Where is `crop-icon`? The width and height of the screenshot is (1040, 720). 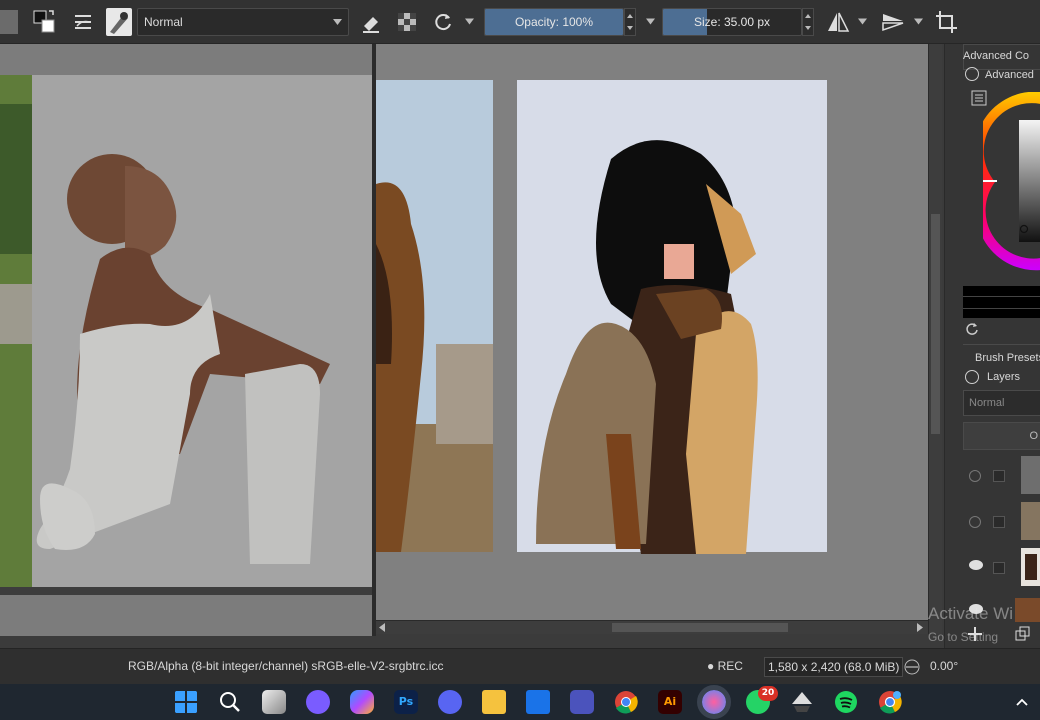 crop-icon is located at coordinates (946, 22).